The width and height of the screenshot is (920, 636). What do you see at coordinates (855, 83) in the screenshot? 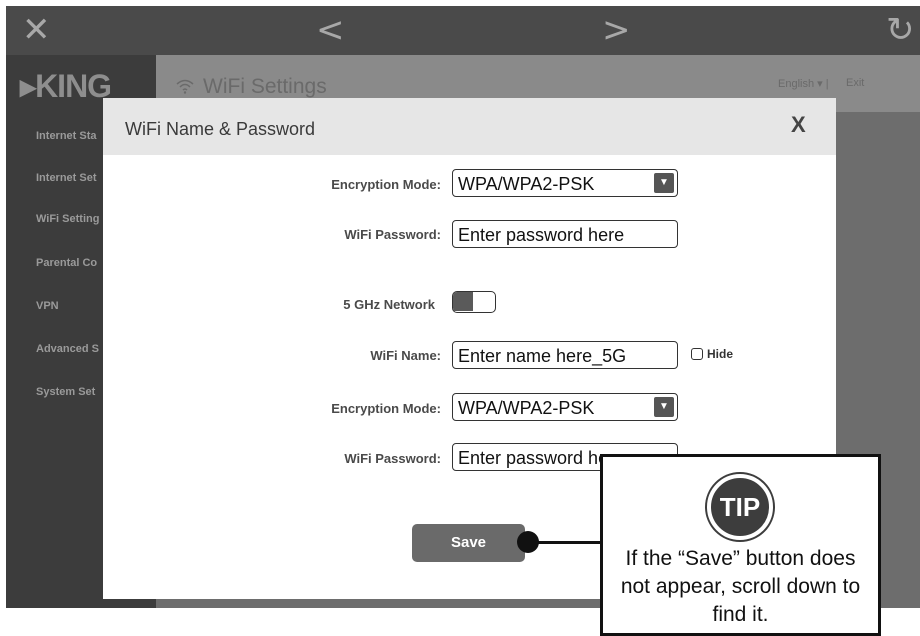
I see `exit-link: Exit` at bounding box center [855, 83].